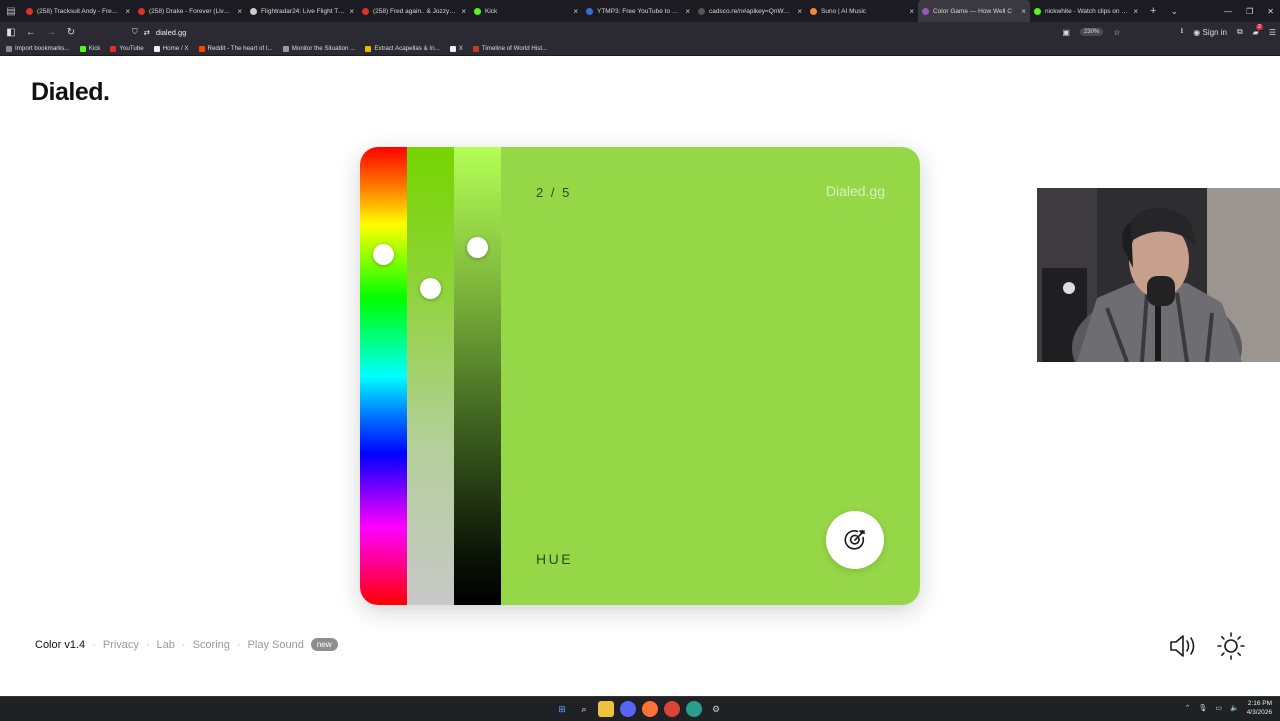  What do you see at coordinates (11, 11) in the screenshot?
I see `tab-menu-icon: ▤` at bounding box center [11, 11].